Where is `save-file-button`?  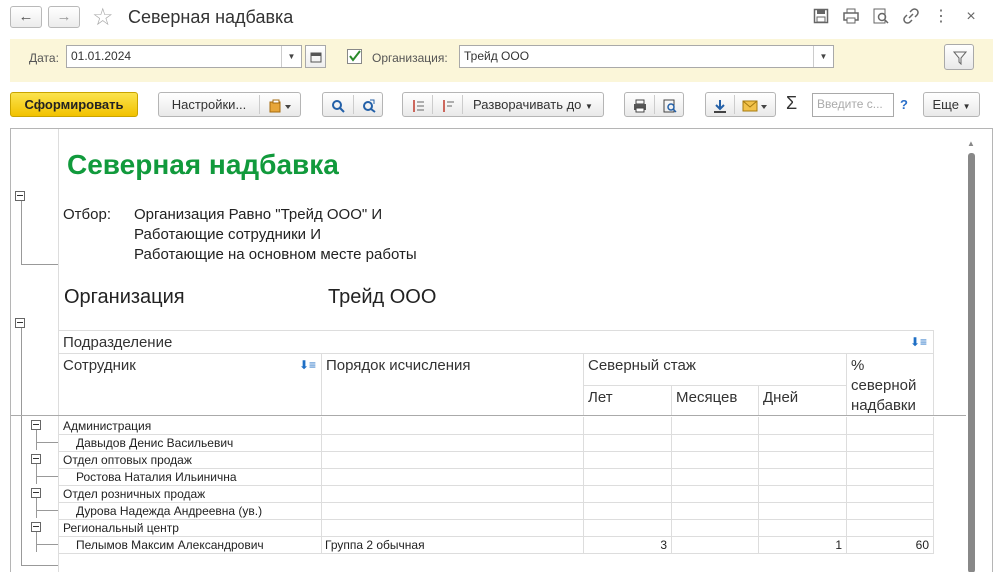 save-file-button is located at coordinates (720, 104).